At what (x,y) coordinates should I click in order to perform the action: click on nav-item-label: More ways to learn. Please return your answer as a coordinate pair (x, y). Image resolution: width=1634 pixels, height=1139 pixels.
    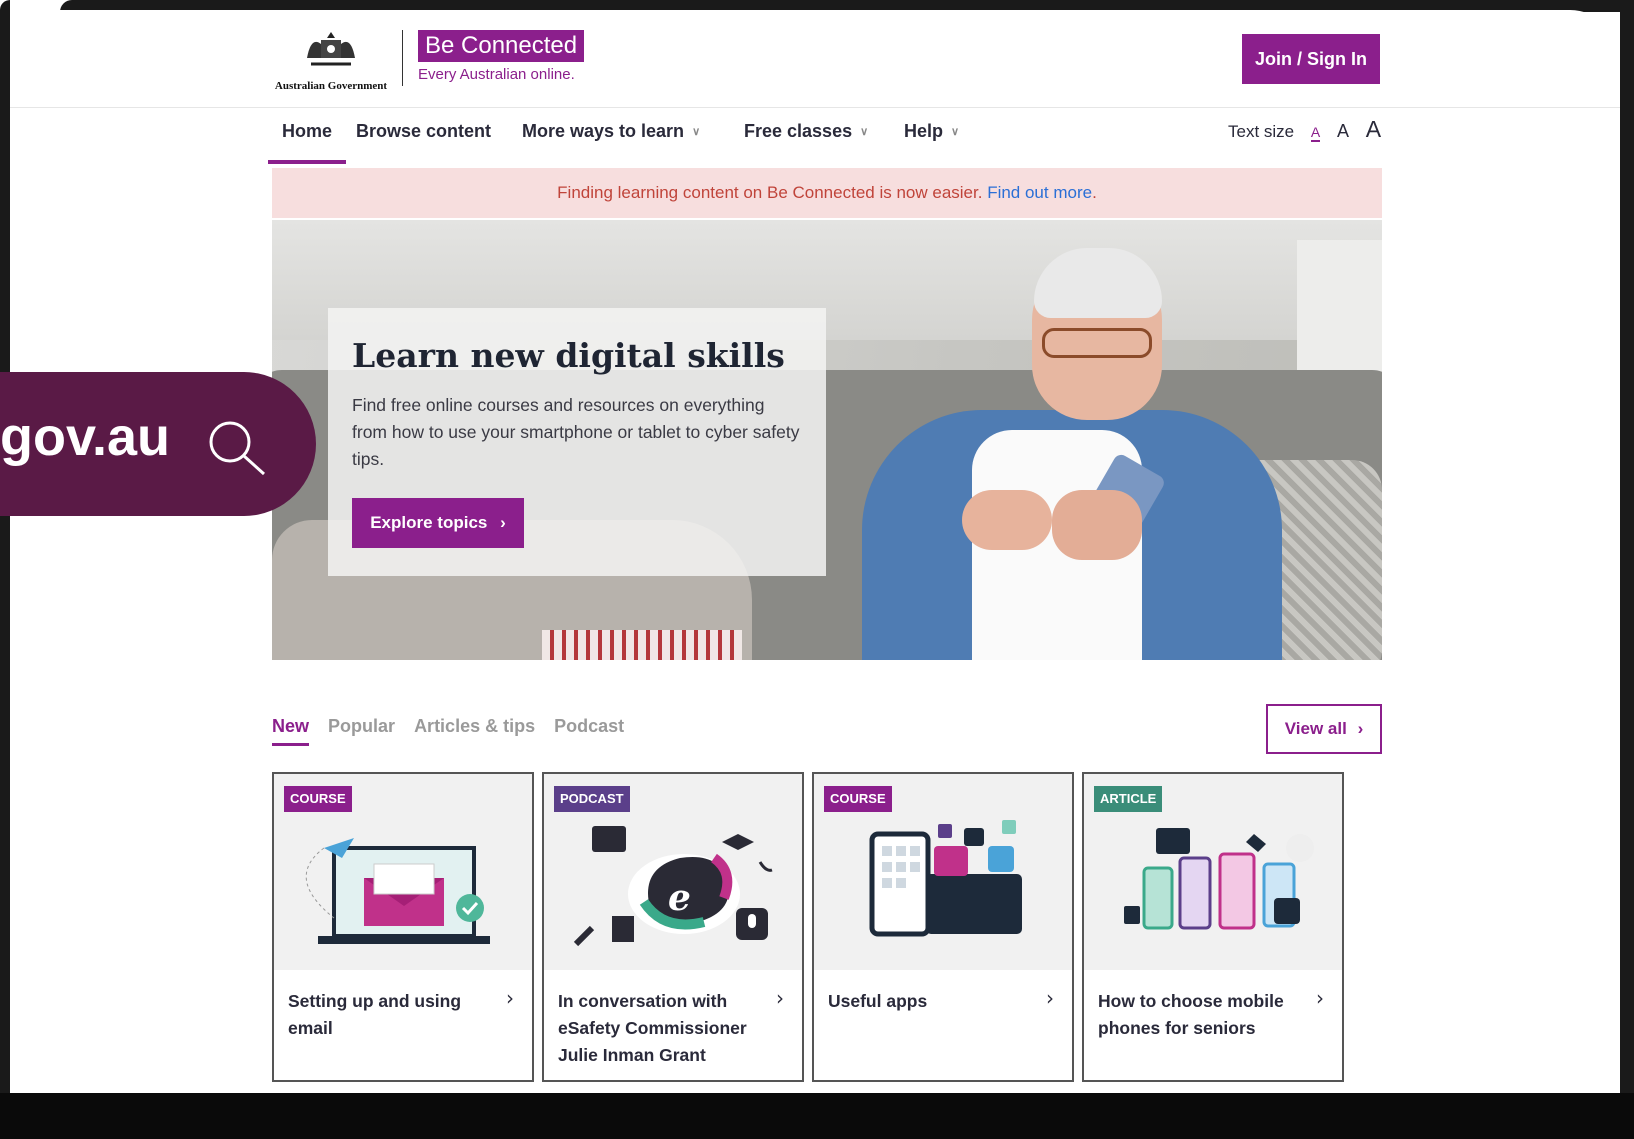
    Looking at the image, I should click on (603, 131).